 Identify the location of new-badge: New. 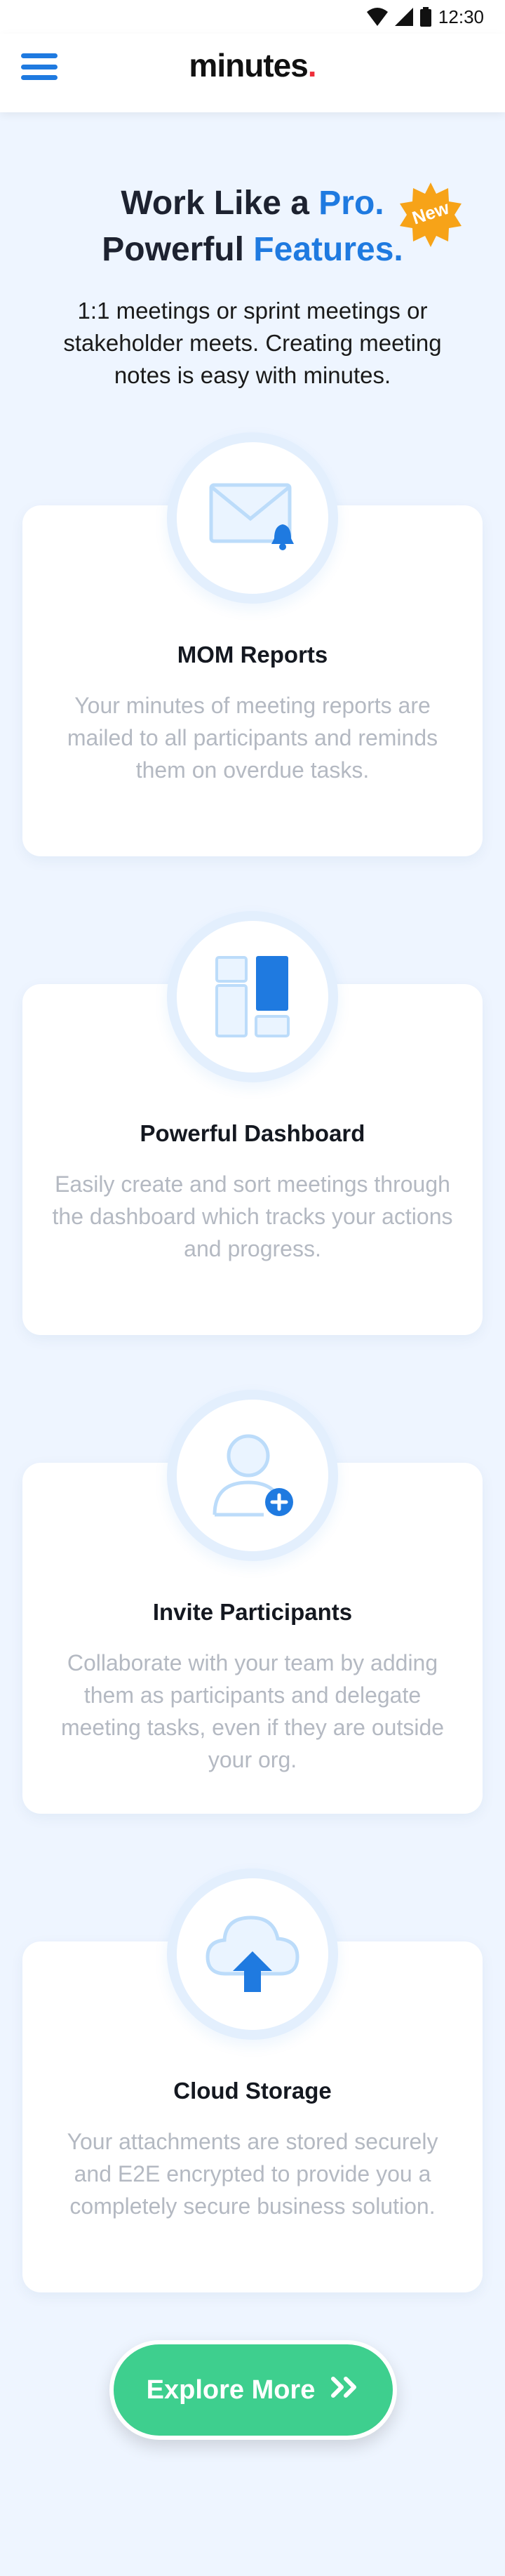
(430, 215).